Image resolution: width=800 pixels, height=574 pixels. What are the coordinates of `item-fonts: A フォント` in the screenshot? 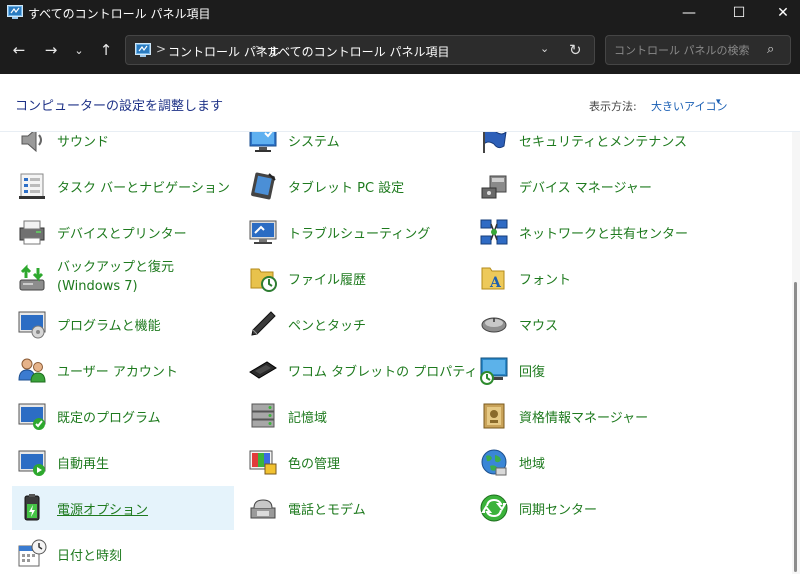 It's located at (585, 278).